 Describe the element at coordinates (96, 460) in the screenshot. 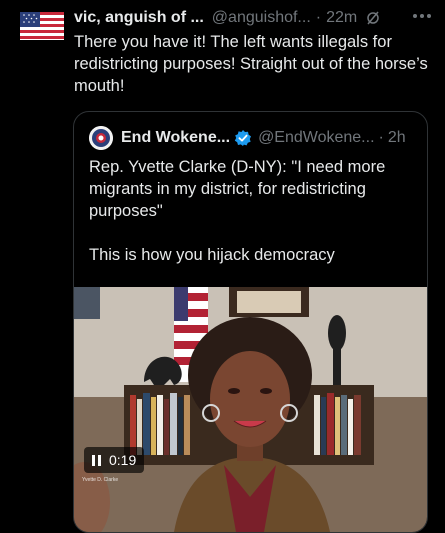

I see `pause-icon` at that location.